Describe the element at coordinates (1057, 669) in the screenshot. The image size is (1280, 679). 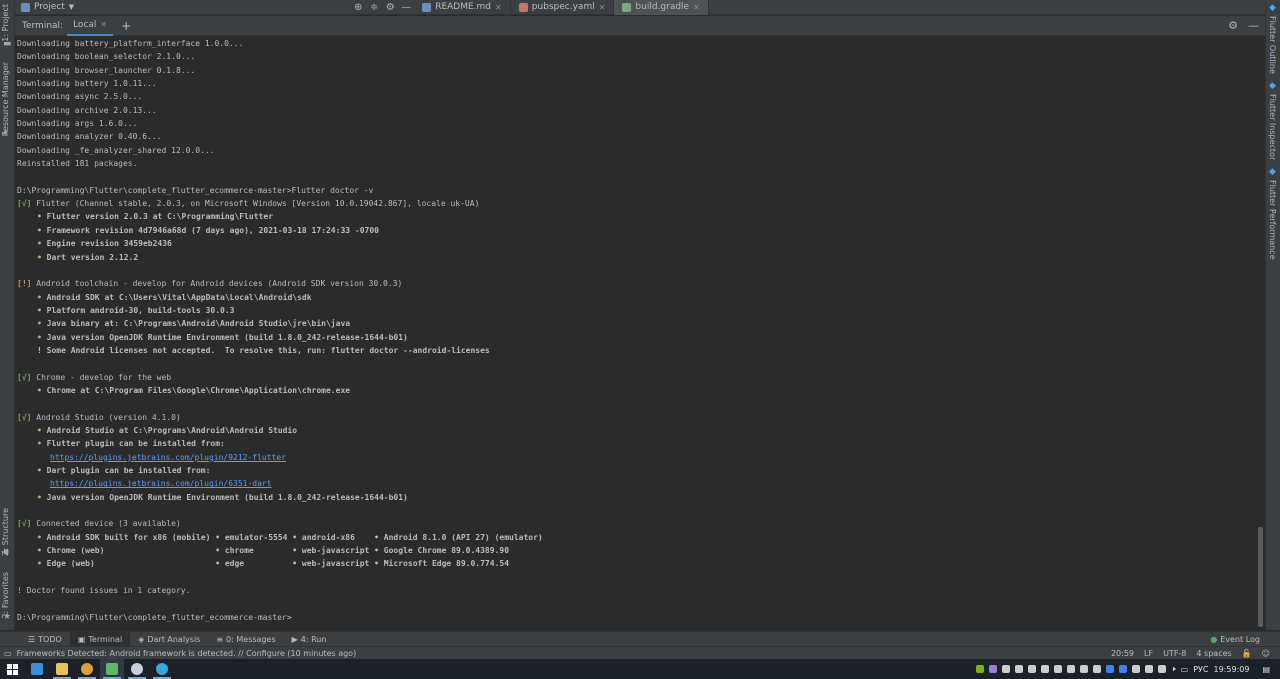
I see `discord-tray-icon` at that location.